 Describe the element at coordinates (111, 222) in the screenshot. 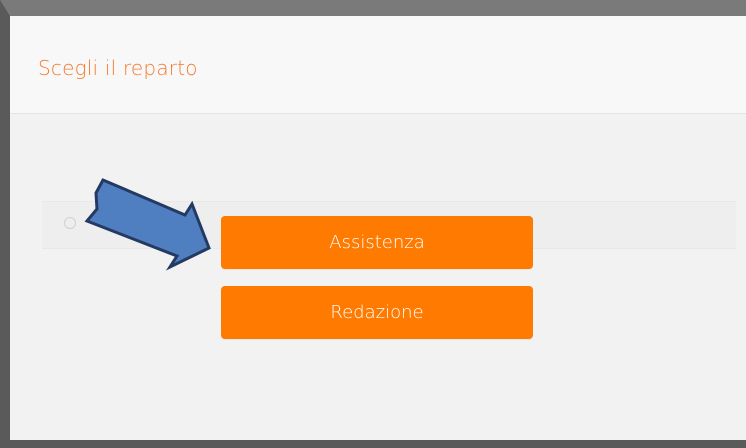

I see `background-field-text` at that location.